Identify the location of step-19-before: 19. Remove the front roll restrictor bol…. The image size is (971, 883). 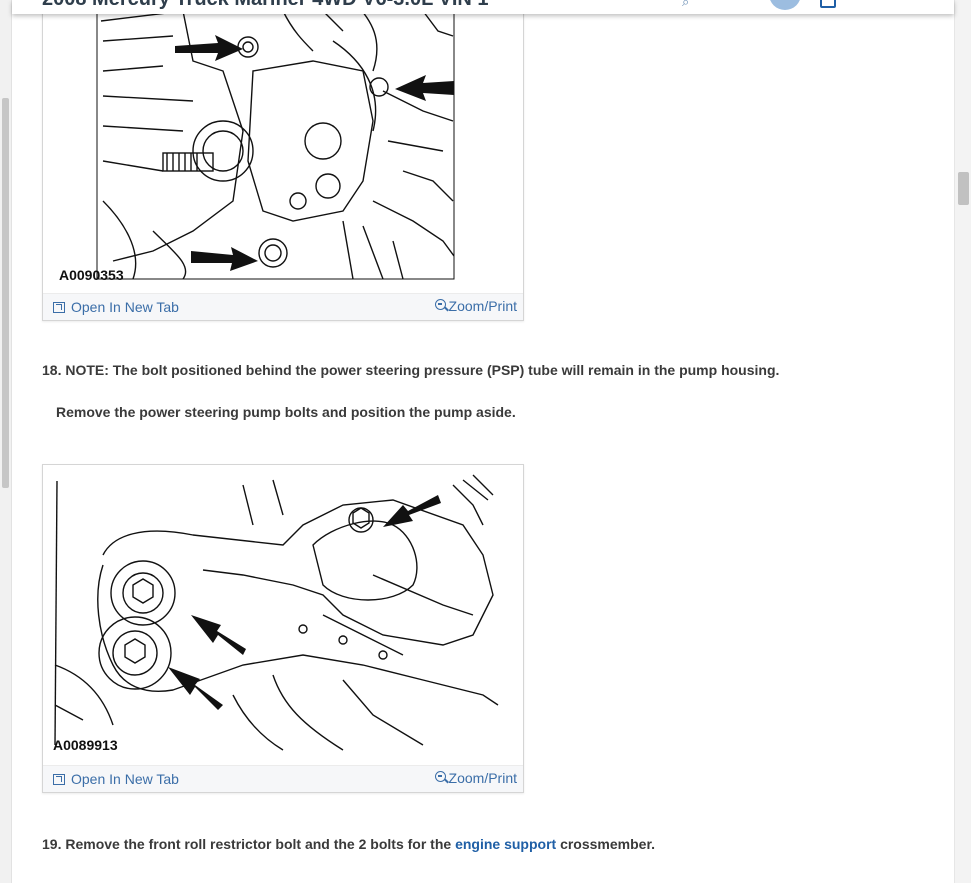
(249, 844).